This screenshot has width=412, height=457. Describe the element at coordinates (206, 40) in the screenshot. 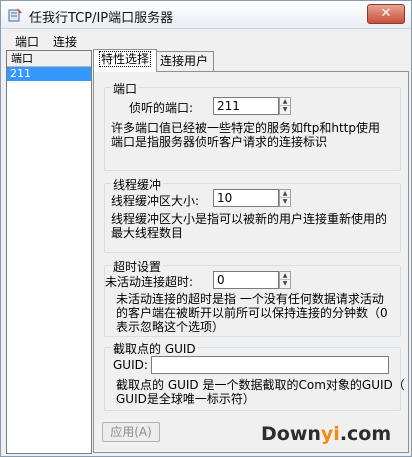

I see `menu-bar: 端口 连接` at that location.